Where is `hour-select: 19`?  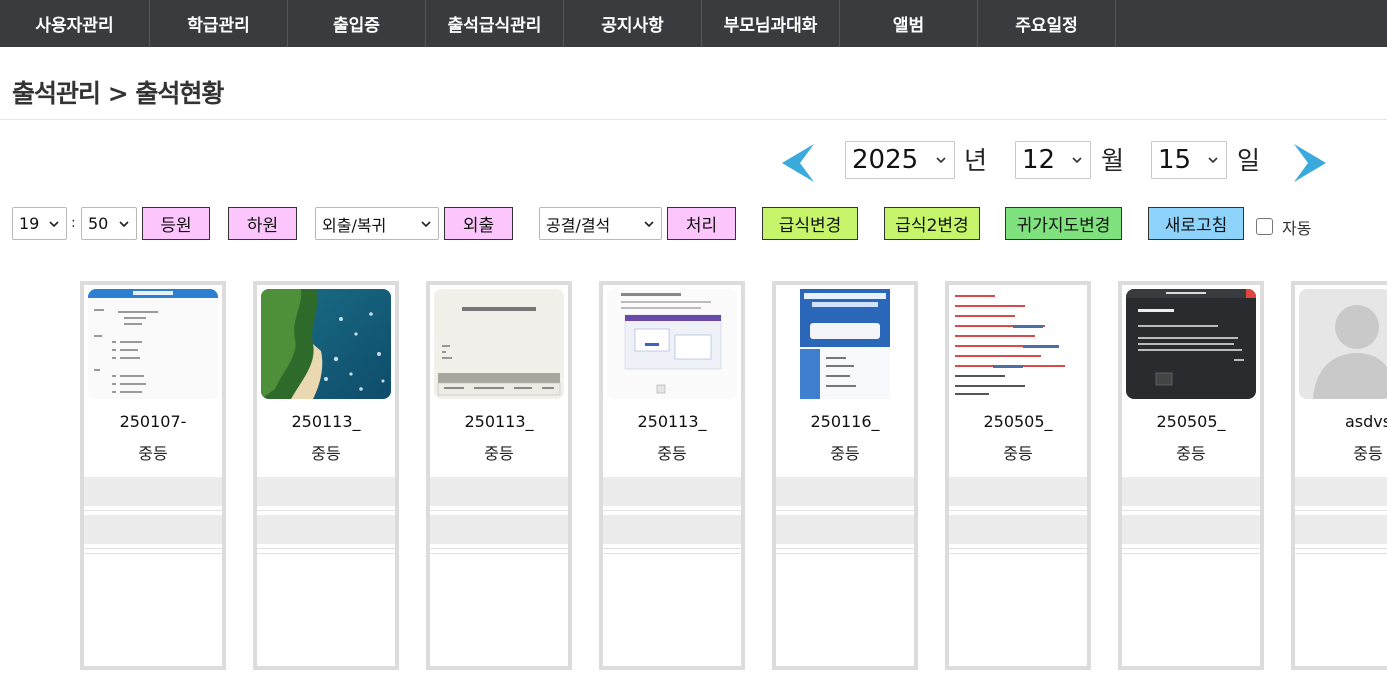 hour-select: 19 is located at coordinates (39, 223).